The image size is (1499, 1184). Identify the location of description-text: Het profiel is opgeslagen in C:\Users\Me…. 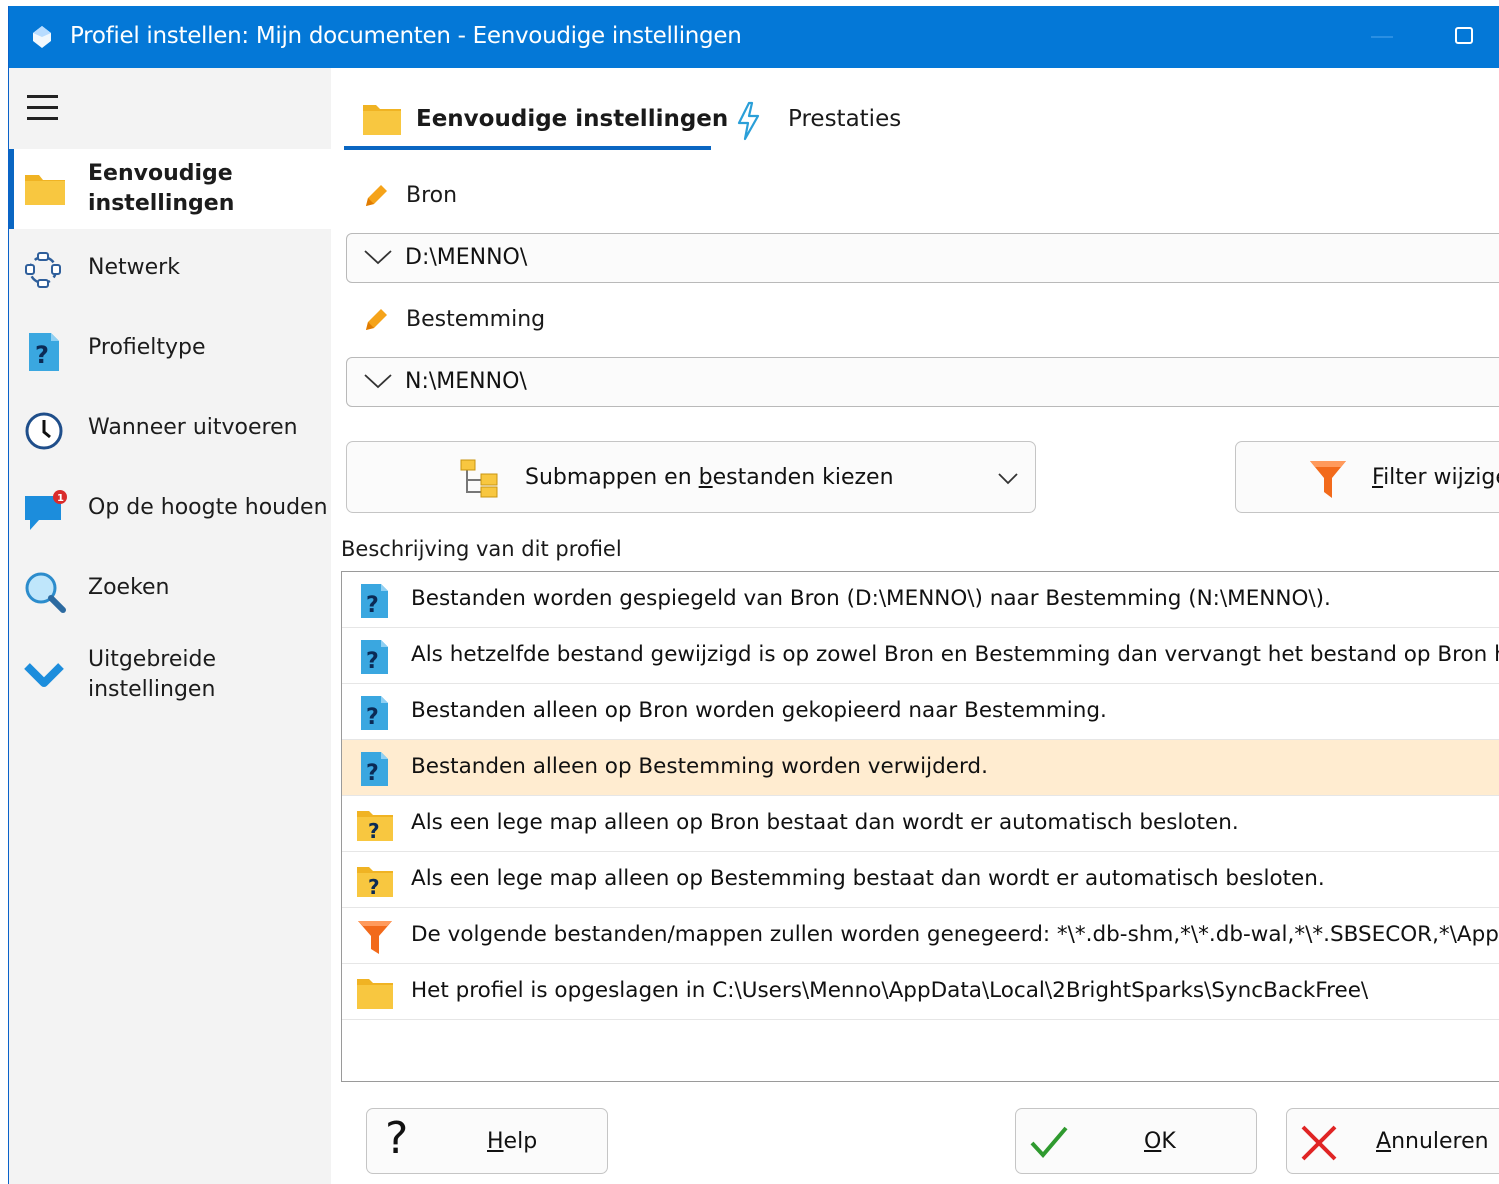
(890, 990).